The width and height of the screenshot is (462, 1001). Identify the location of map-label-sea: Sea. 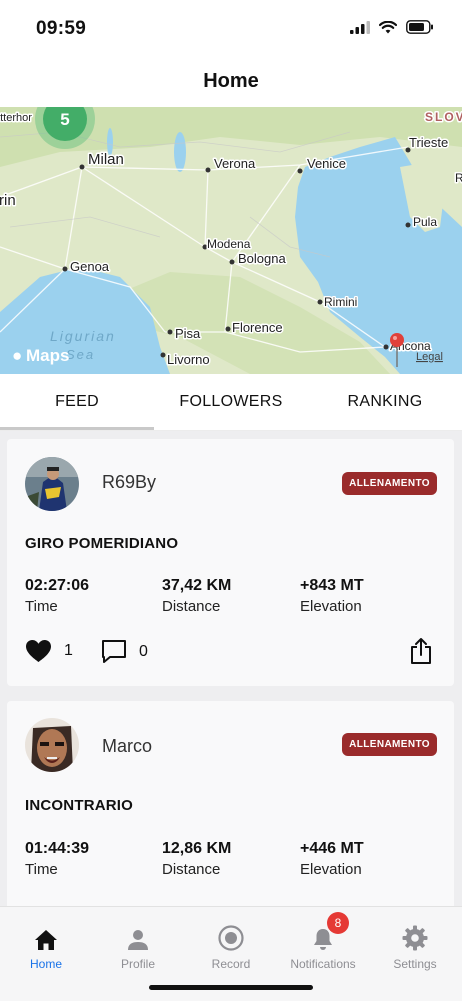
(80, 354).